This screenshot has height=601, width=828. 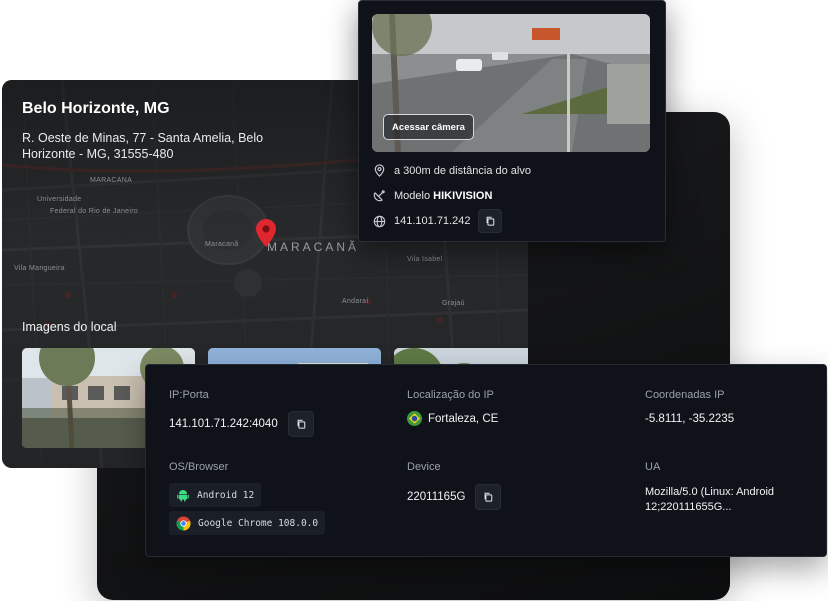 I want to click on camera-model-row: Modelo HIKIVISION, so click(x=432, y=195).